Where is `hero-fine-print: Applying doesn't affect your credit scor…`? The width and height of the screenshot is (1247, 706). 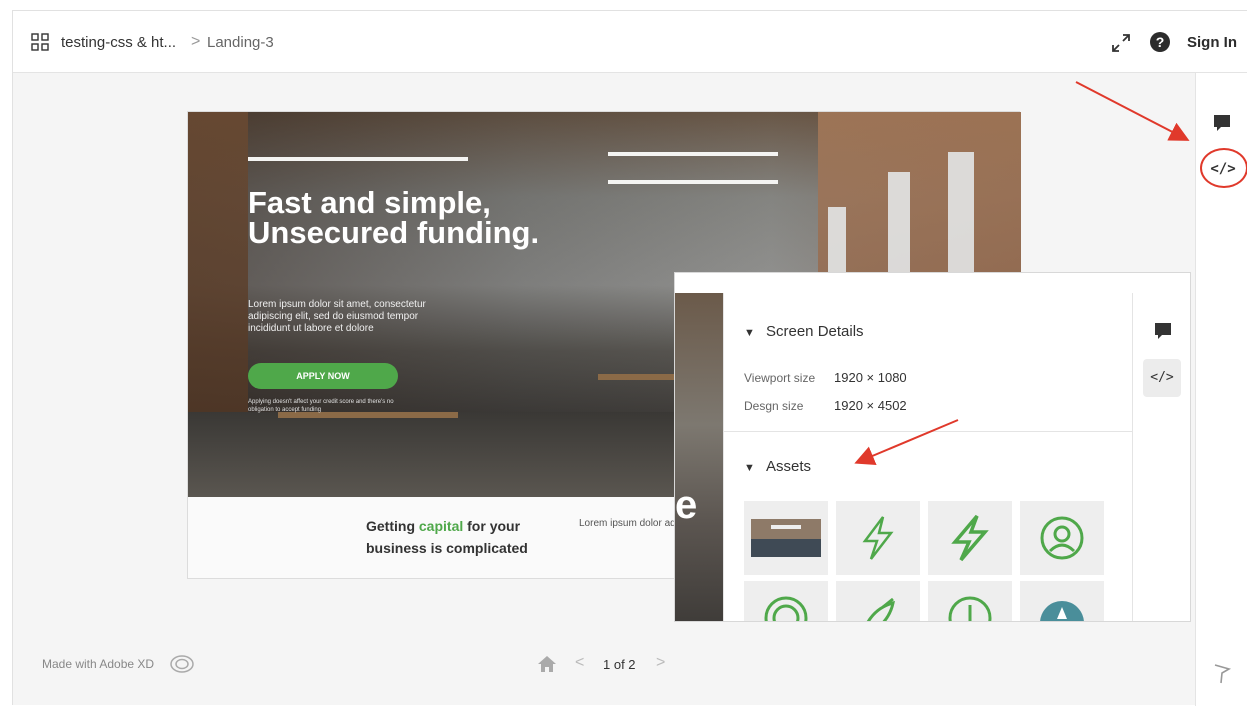 hero-fine-print: Applying doesn't affect your credit scor… is located at coordinates (321, 406).